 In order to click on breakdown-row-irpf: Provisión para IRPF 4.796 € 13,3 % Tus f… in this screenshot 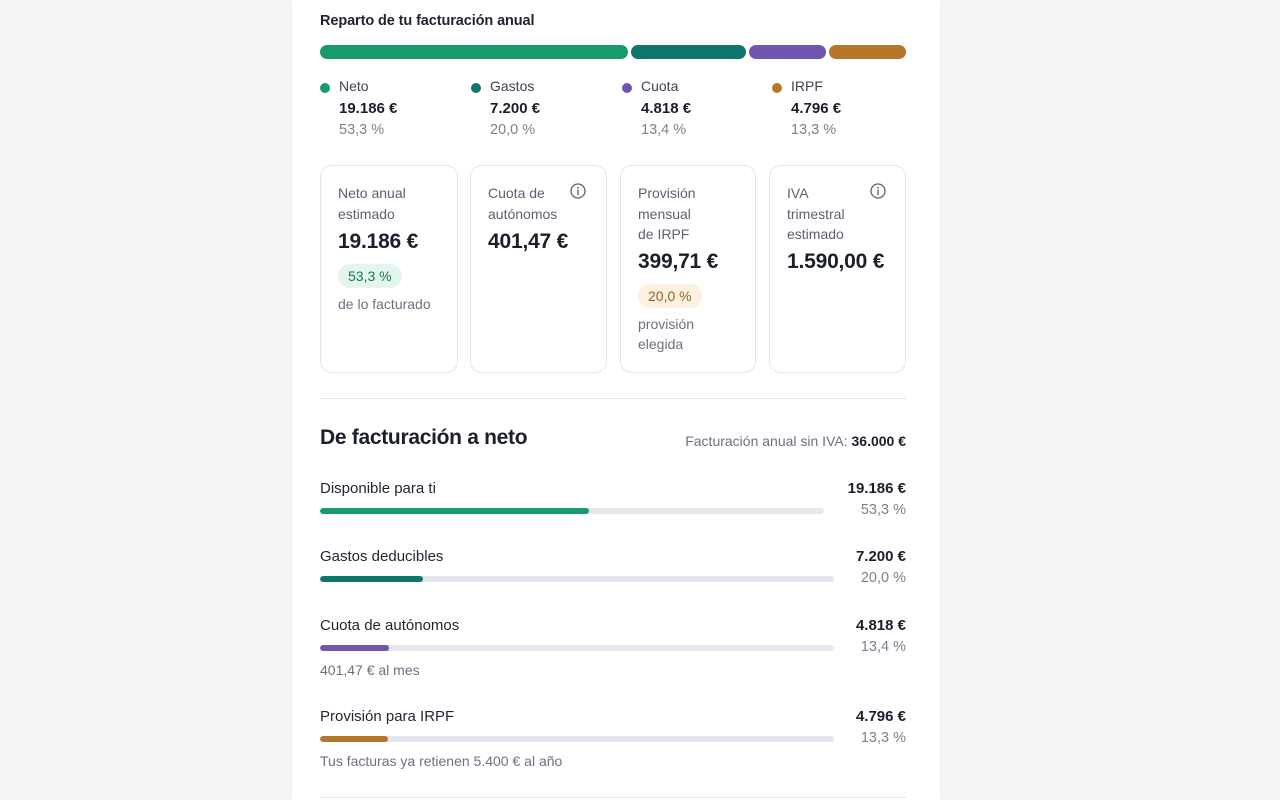, I will do `click(613, 740)`.